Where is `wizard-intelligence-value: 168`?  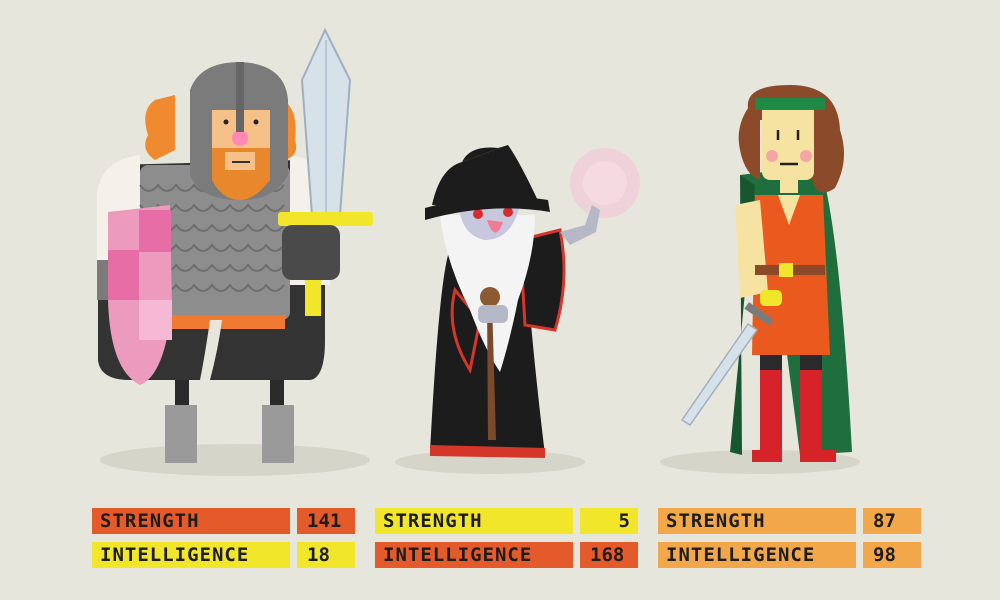
wizard-intelligence-value: 168 is located at coordinates (609, 555).